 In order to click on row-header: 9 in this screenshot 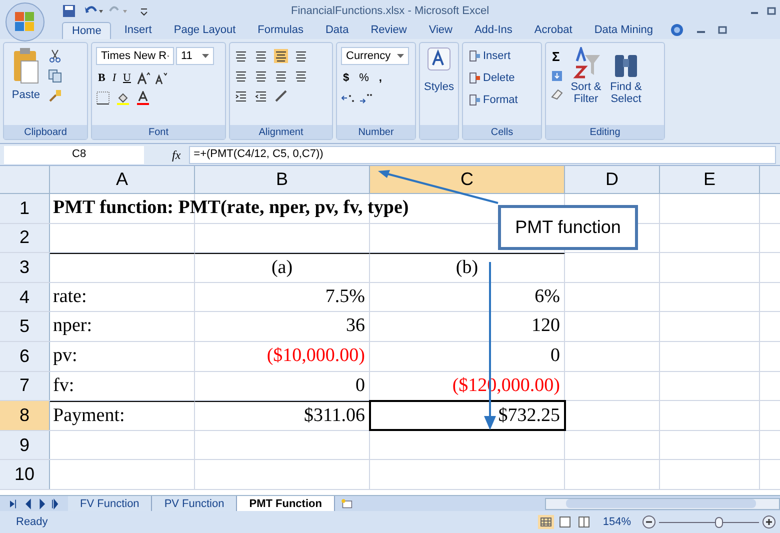, I will do `click(25, 445)`.